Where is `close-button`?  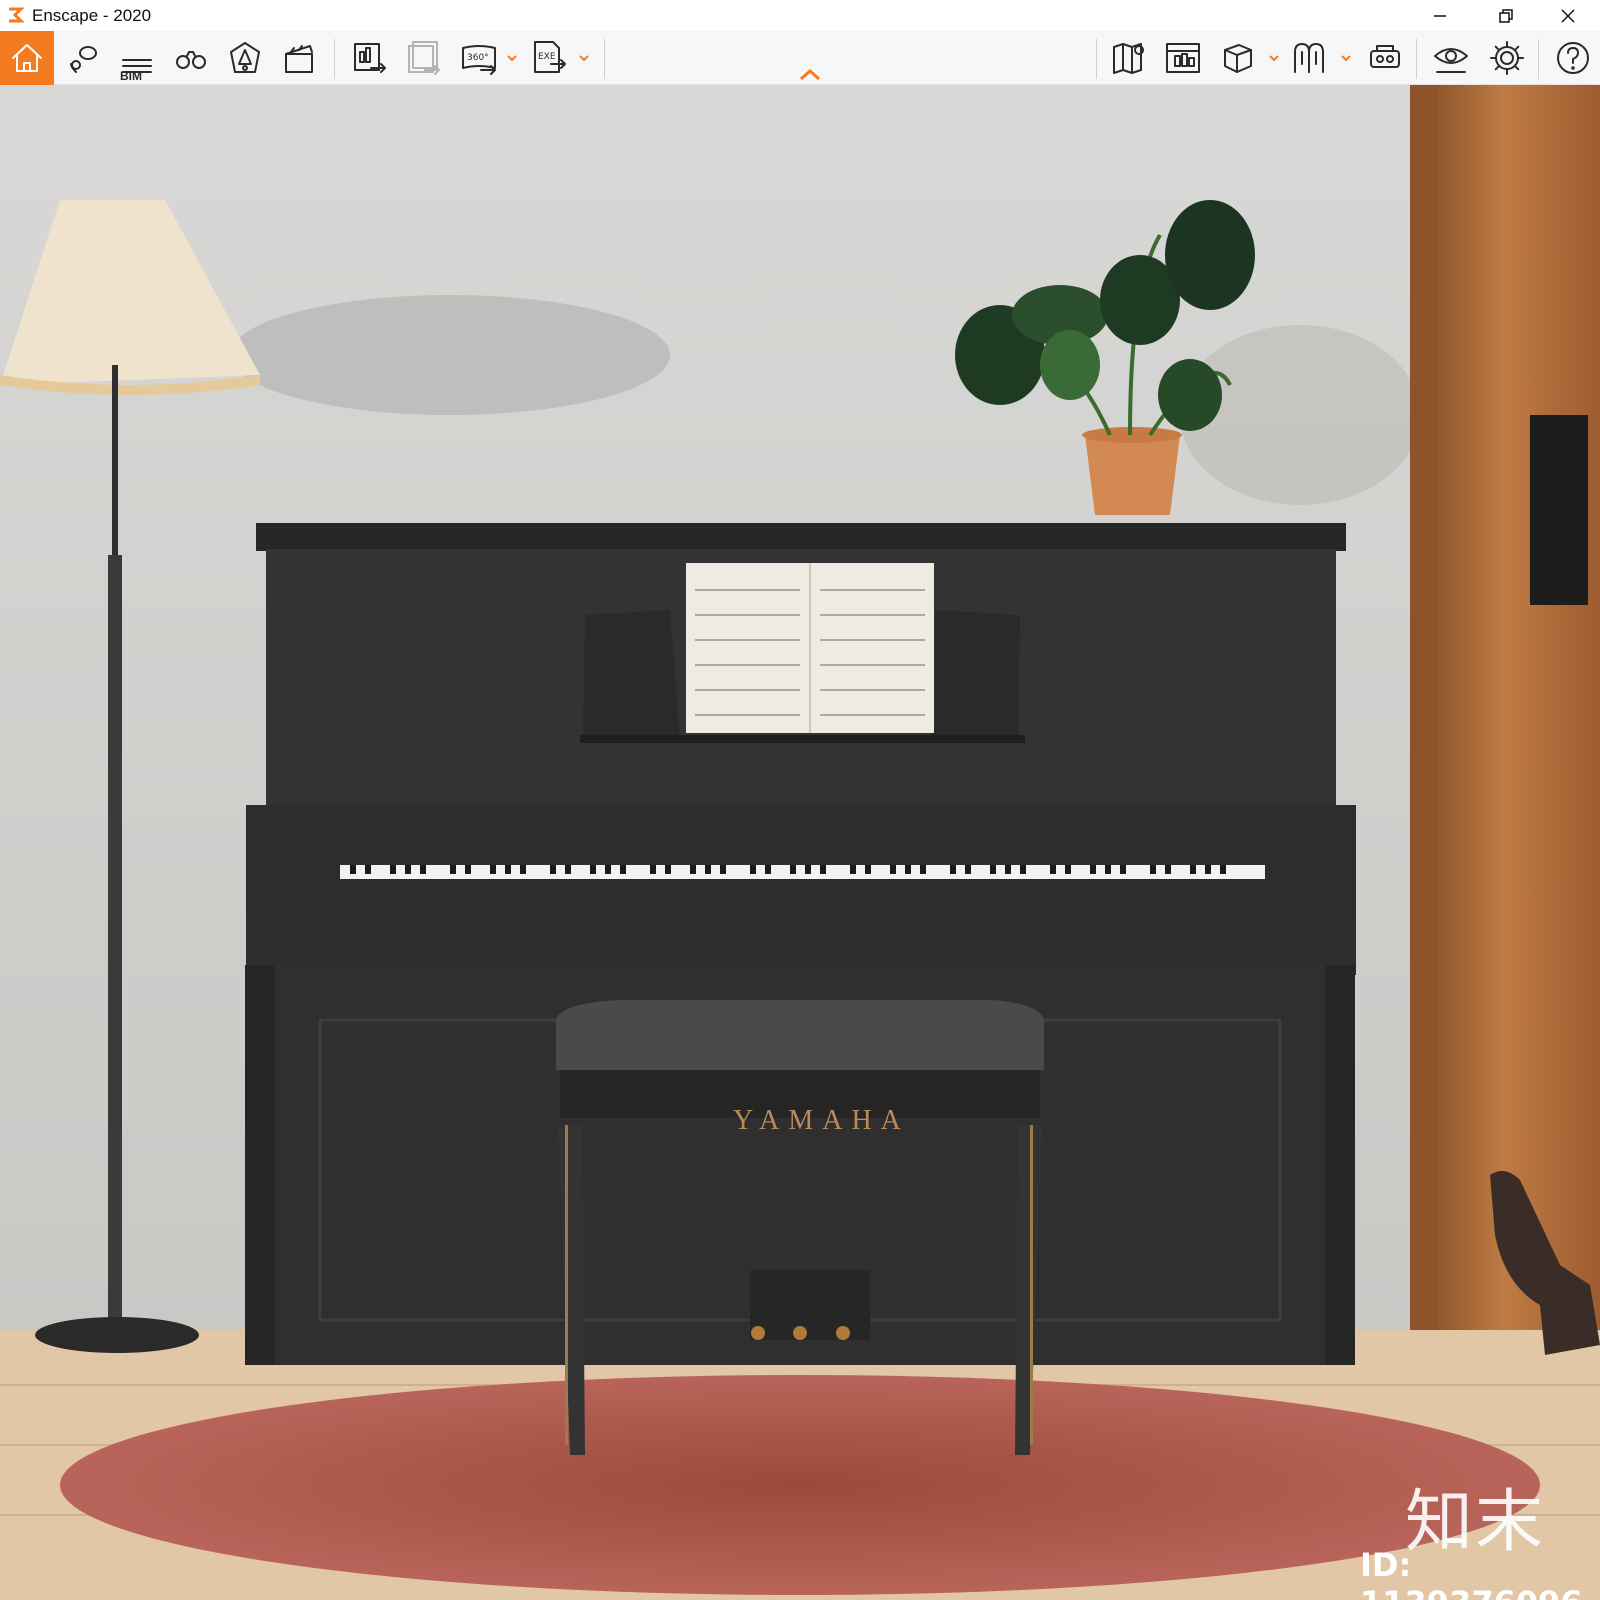
close-button is located at coordinates (1568, 15).